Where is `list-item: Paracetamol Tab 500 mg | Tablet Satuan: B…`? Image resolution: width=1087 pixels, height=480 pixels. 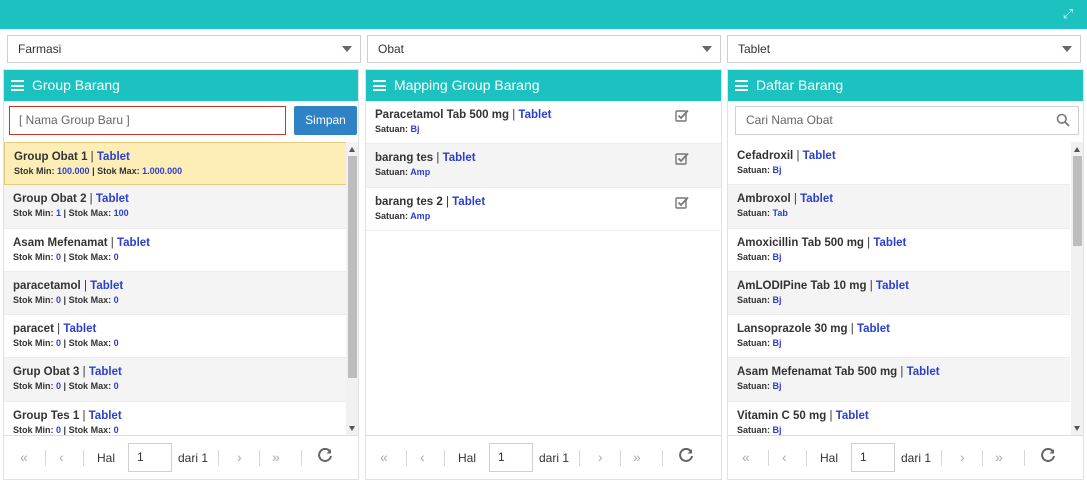
list-item: Paracetamol Tab 500 mg | Tablet Satuan: B… is located at coordinates (543, 123).